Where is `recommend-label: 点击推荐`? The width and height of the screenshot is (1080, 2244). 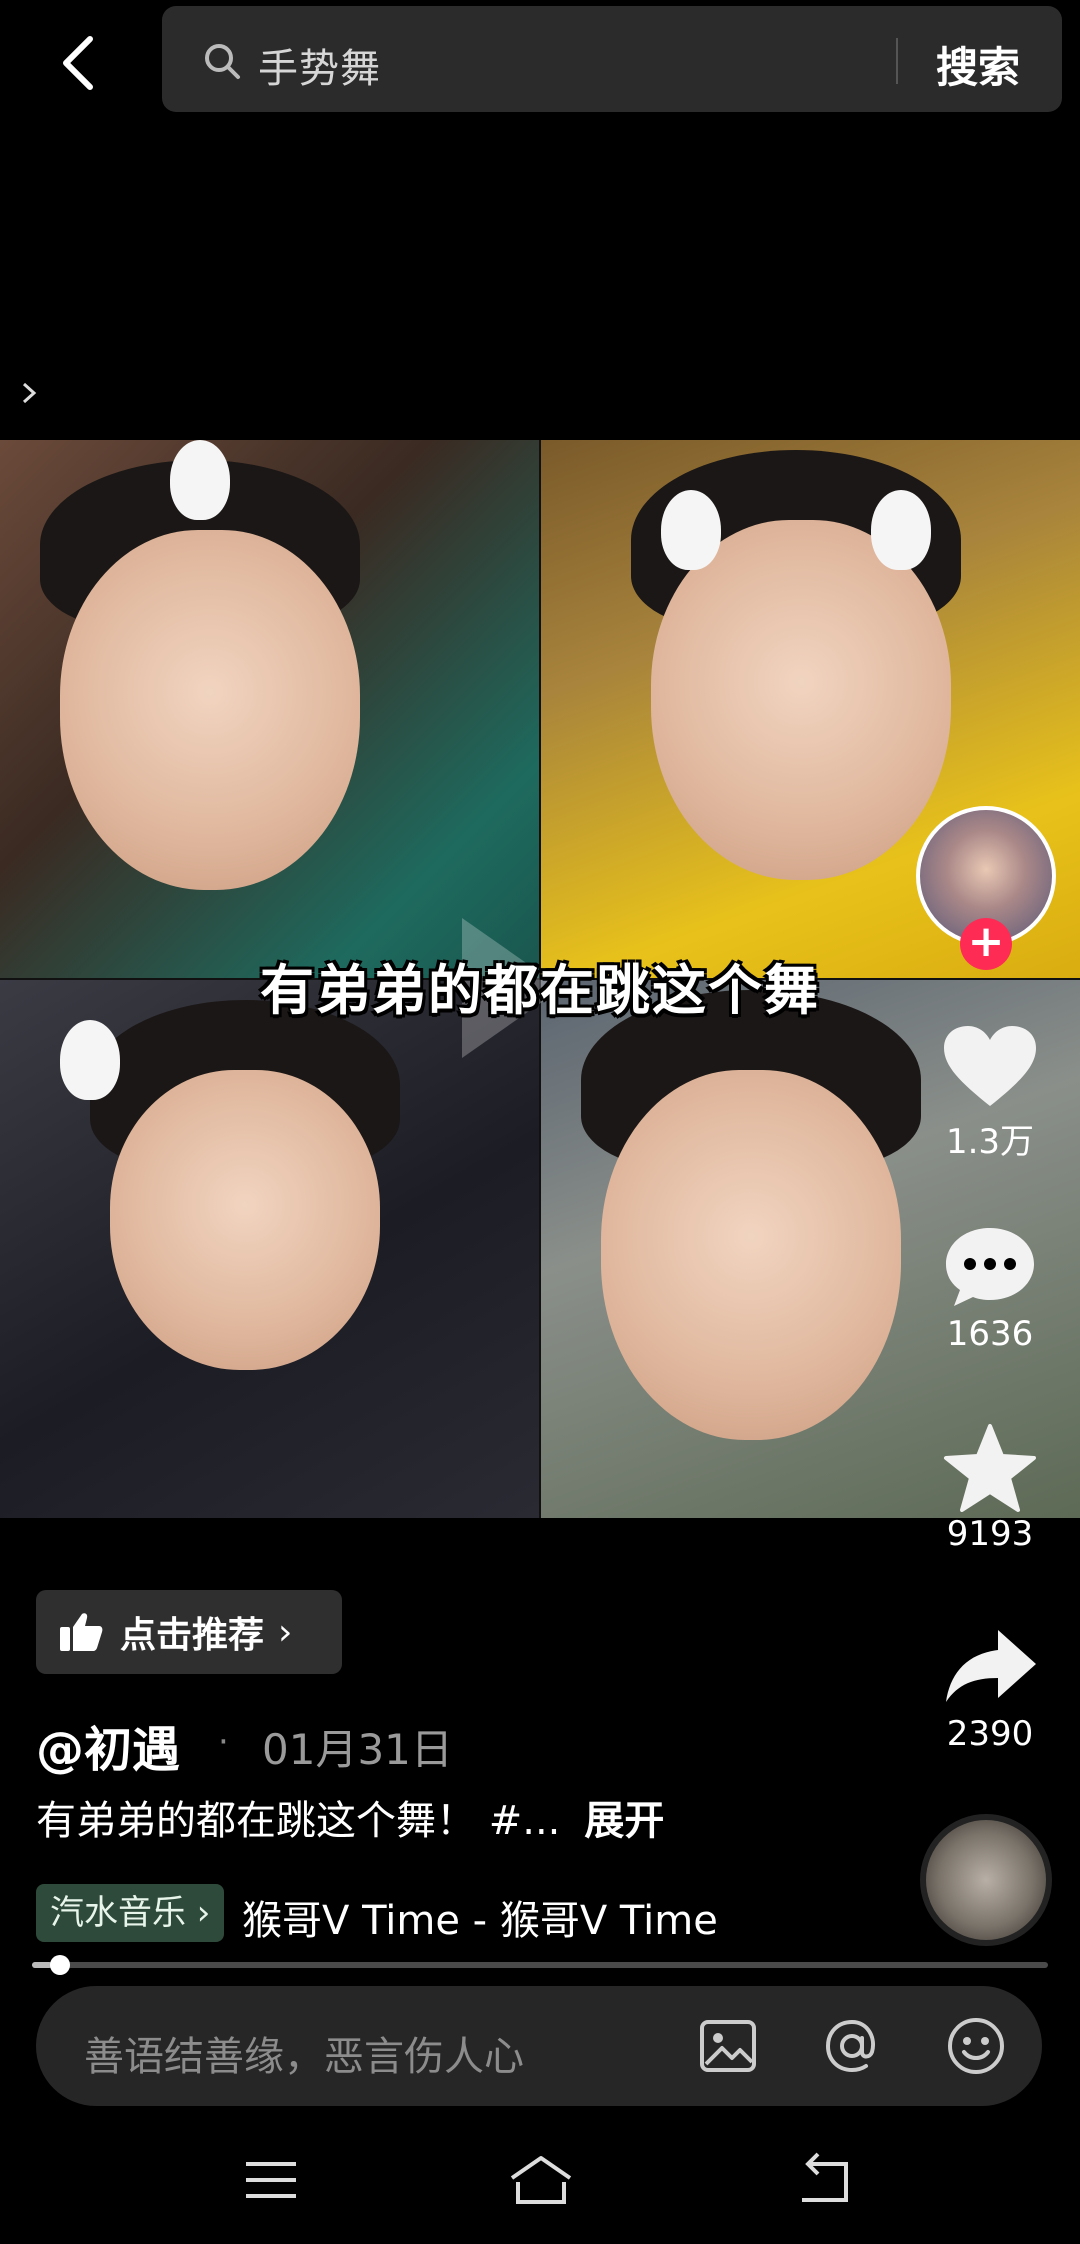
recommend-label: 点击推荐 is located at coordinates (192, 1635).